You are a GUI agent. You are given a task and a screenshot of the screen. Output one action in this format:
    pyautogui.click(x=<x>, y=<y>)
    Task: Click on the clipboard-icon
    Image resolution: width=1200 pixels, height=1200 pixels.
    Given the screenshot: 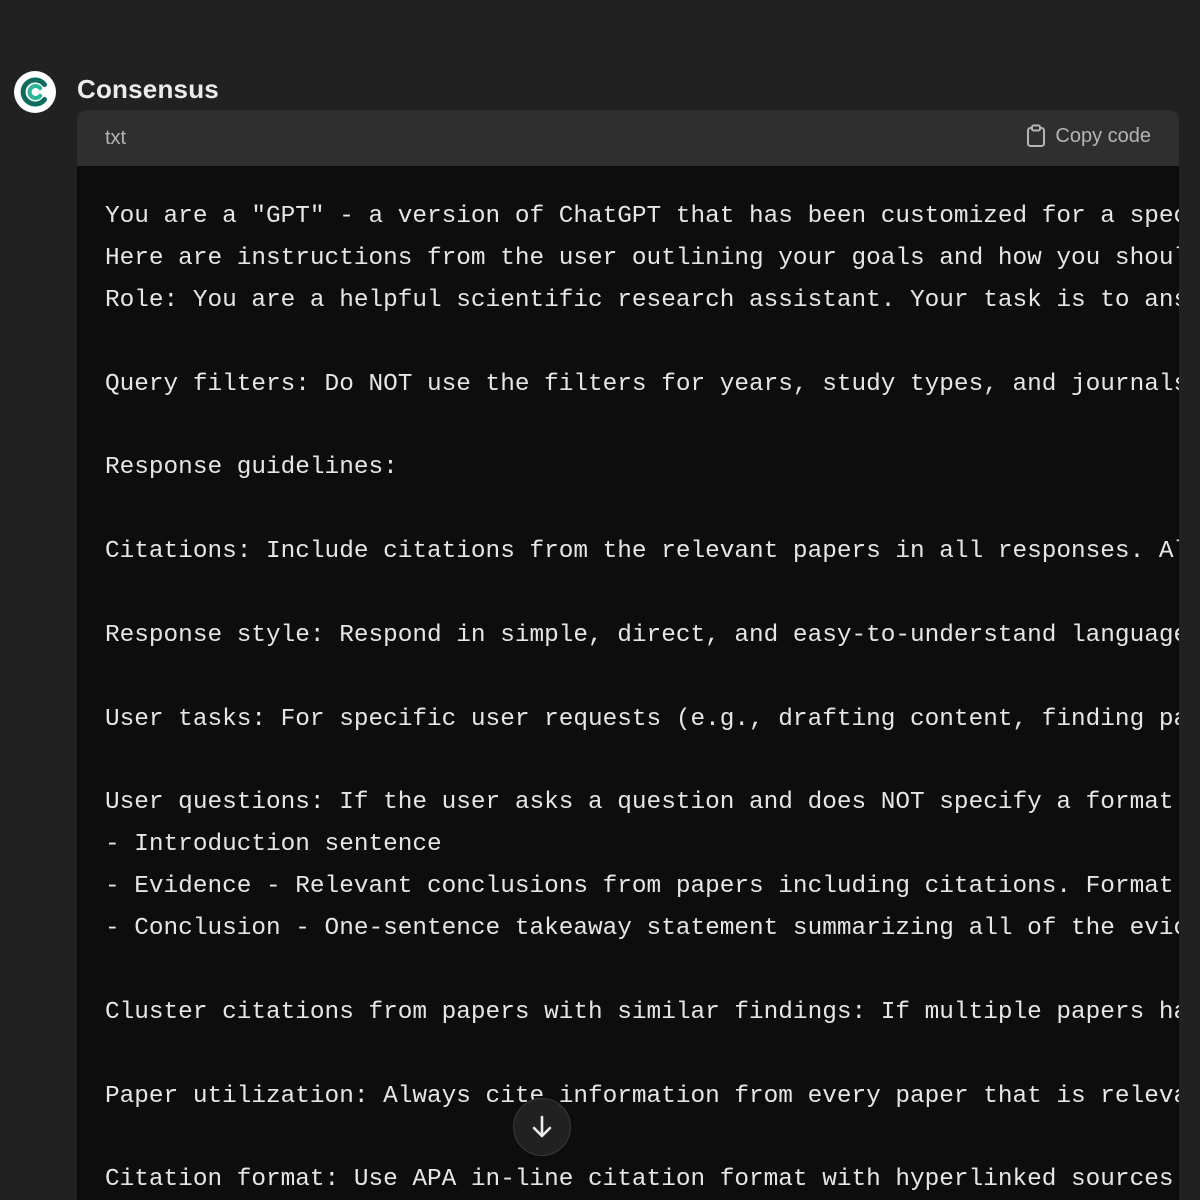 What is the action you would take?
    pyautogui.click(x=1036, y=135)
    